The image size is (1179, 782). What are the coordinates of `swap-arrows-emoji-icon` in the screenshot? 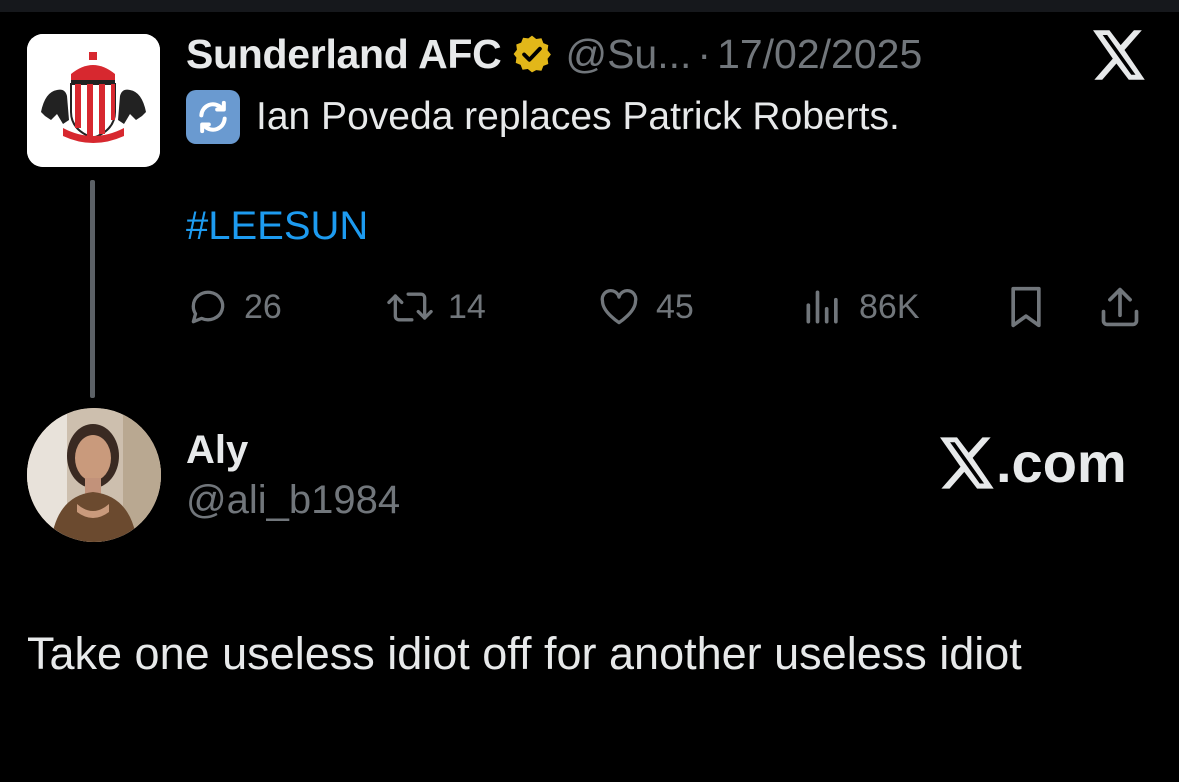 It's located at (213, 117).